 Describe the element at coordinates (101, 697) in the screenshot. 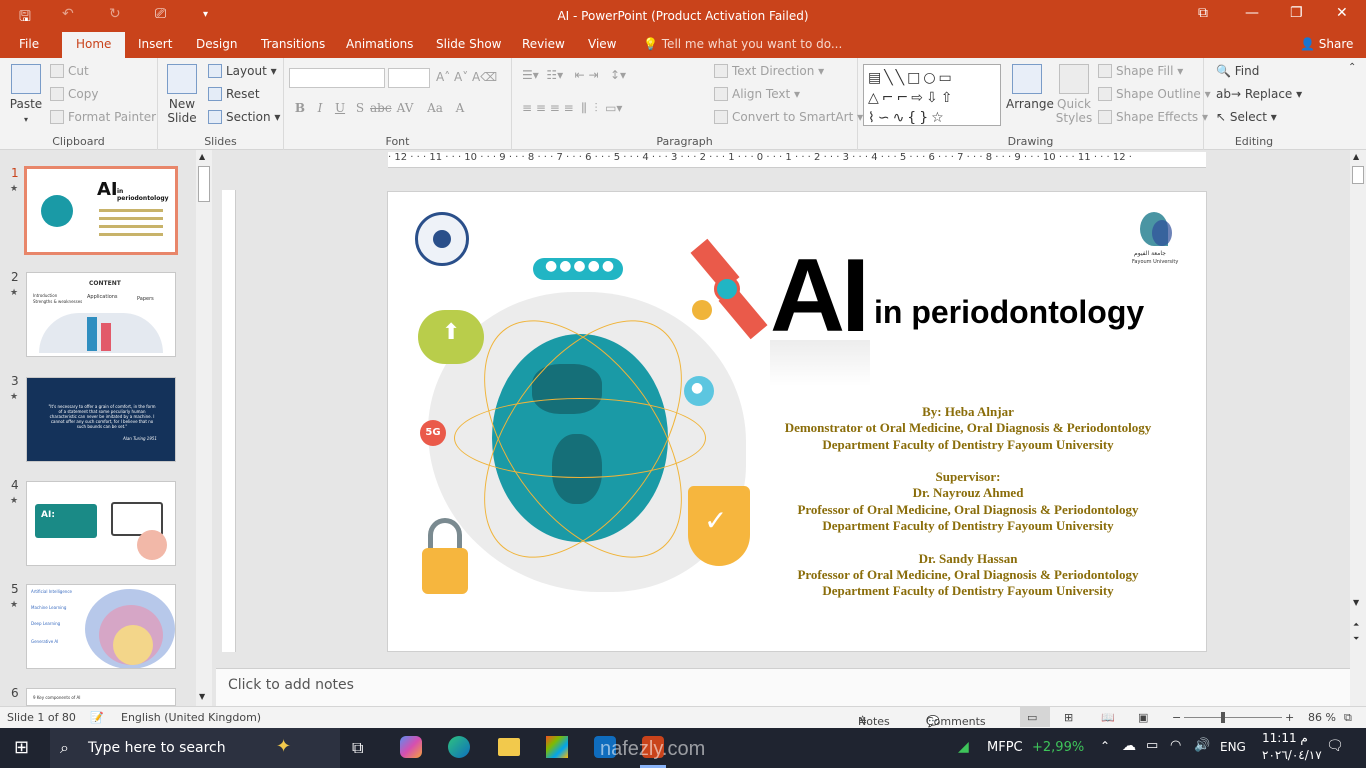

I see `slide-thumbnail-6: 9 Key components of AI` at that location.